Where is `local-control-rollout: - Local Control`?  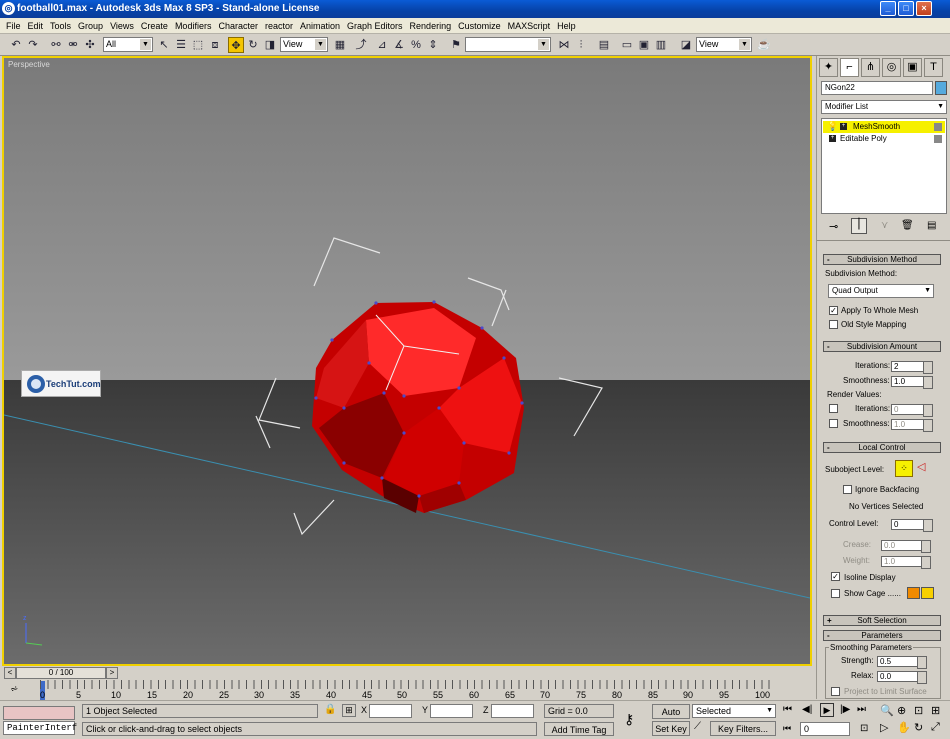
local-control-rollout: - Local Control is located at coordinates (882, 447).